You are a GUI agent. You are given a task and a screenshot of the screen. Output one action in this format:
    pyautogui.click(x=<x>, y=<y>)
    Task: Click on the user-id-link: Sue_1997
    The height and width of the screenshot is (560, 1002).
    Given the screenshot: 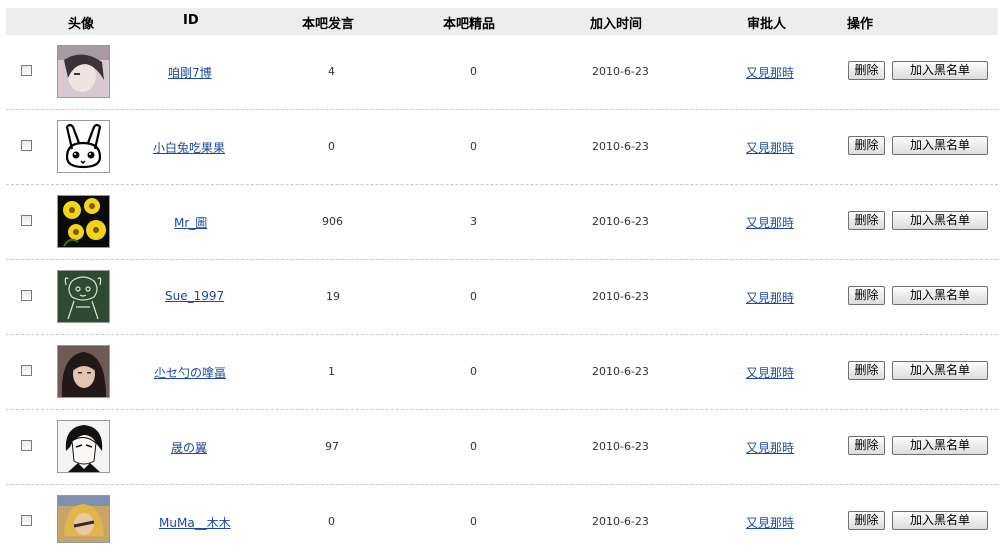 What is the action you would take?
    pyautogui.click(x=194, y=296)
    